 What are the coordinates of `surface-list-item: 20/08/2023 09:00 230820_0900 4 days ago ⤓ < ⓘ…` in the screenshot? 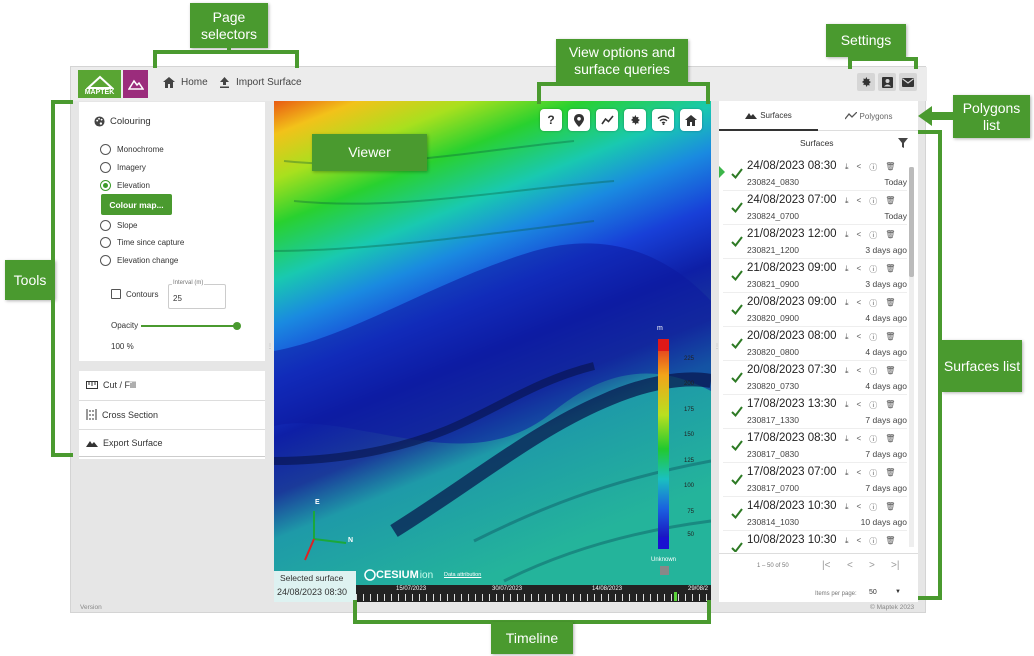 It's located at (815, 310).